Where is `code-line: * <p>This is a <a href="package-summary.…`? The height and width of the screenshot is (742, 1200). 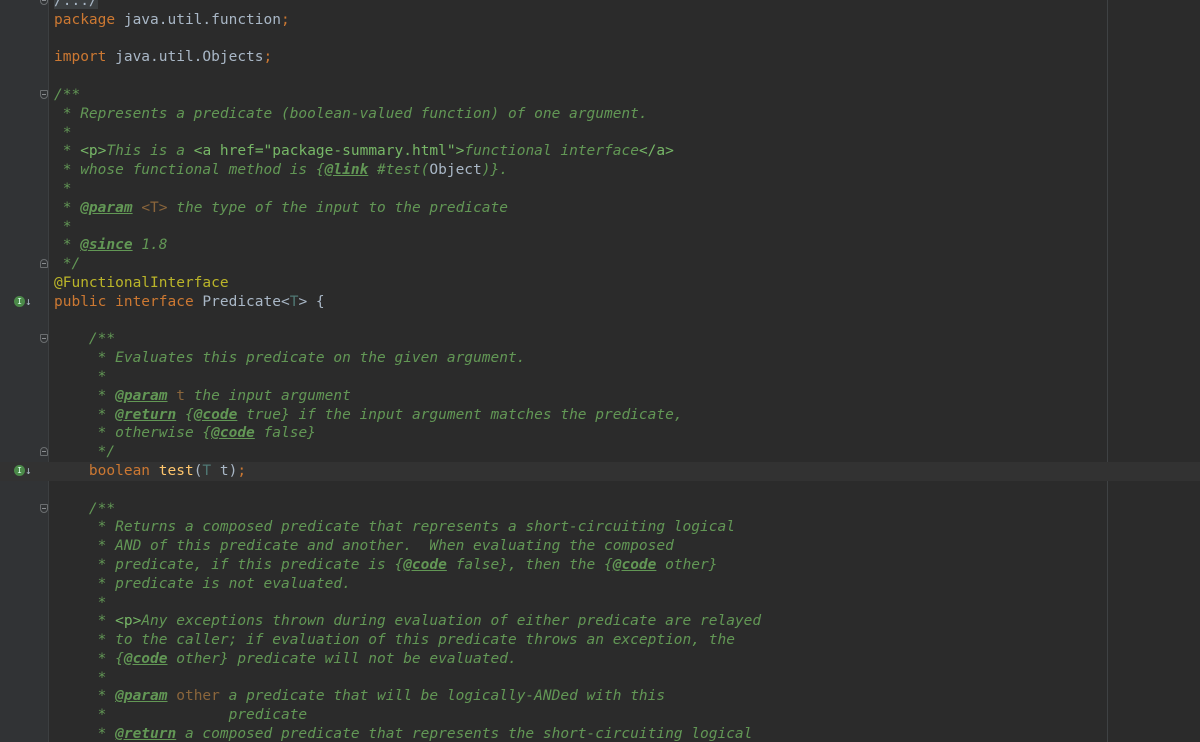 code-line: * <p>This is a <a href="package-summary.… is located at coordinates (600, 151).